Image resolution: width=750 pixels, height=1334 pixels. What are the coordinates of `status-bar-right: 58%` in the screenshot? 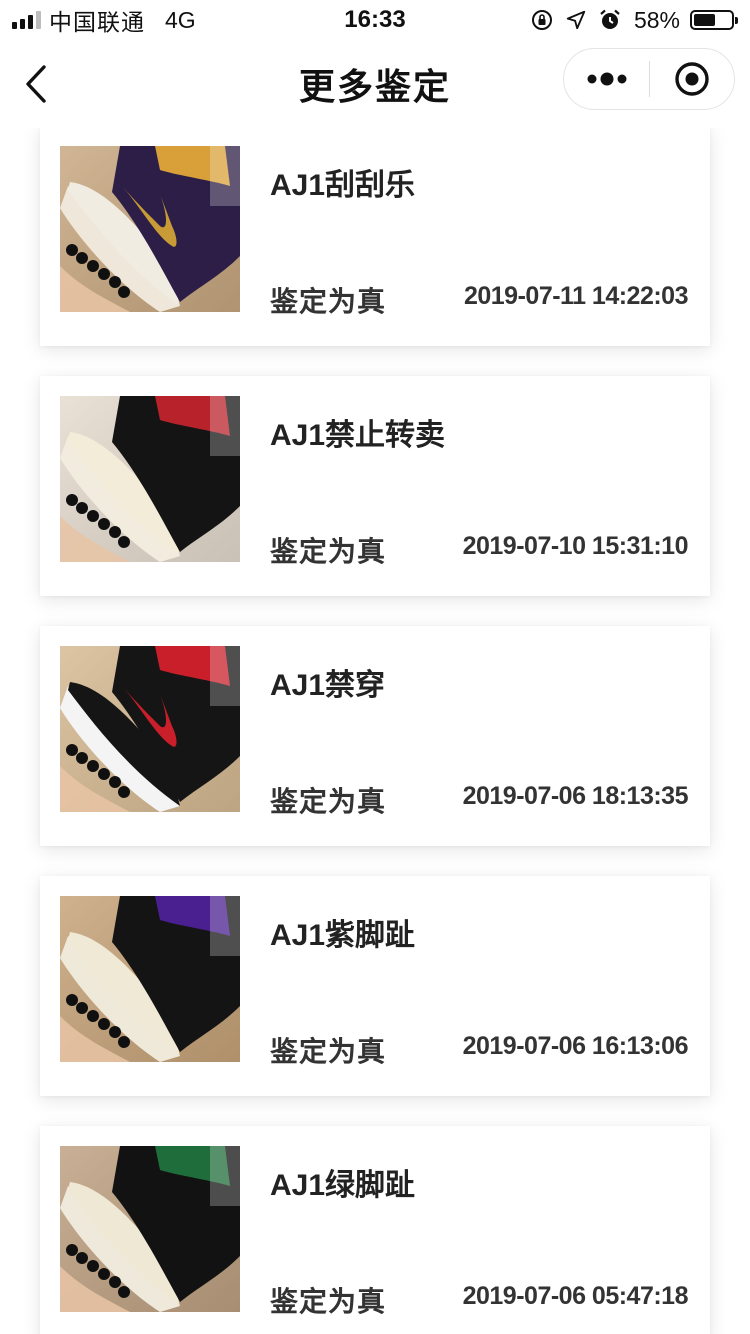 It's located at (634, 20).